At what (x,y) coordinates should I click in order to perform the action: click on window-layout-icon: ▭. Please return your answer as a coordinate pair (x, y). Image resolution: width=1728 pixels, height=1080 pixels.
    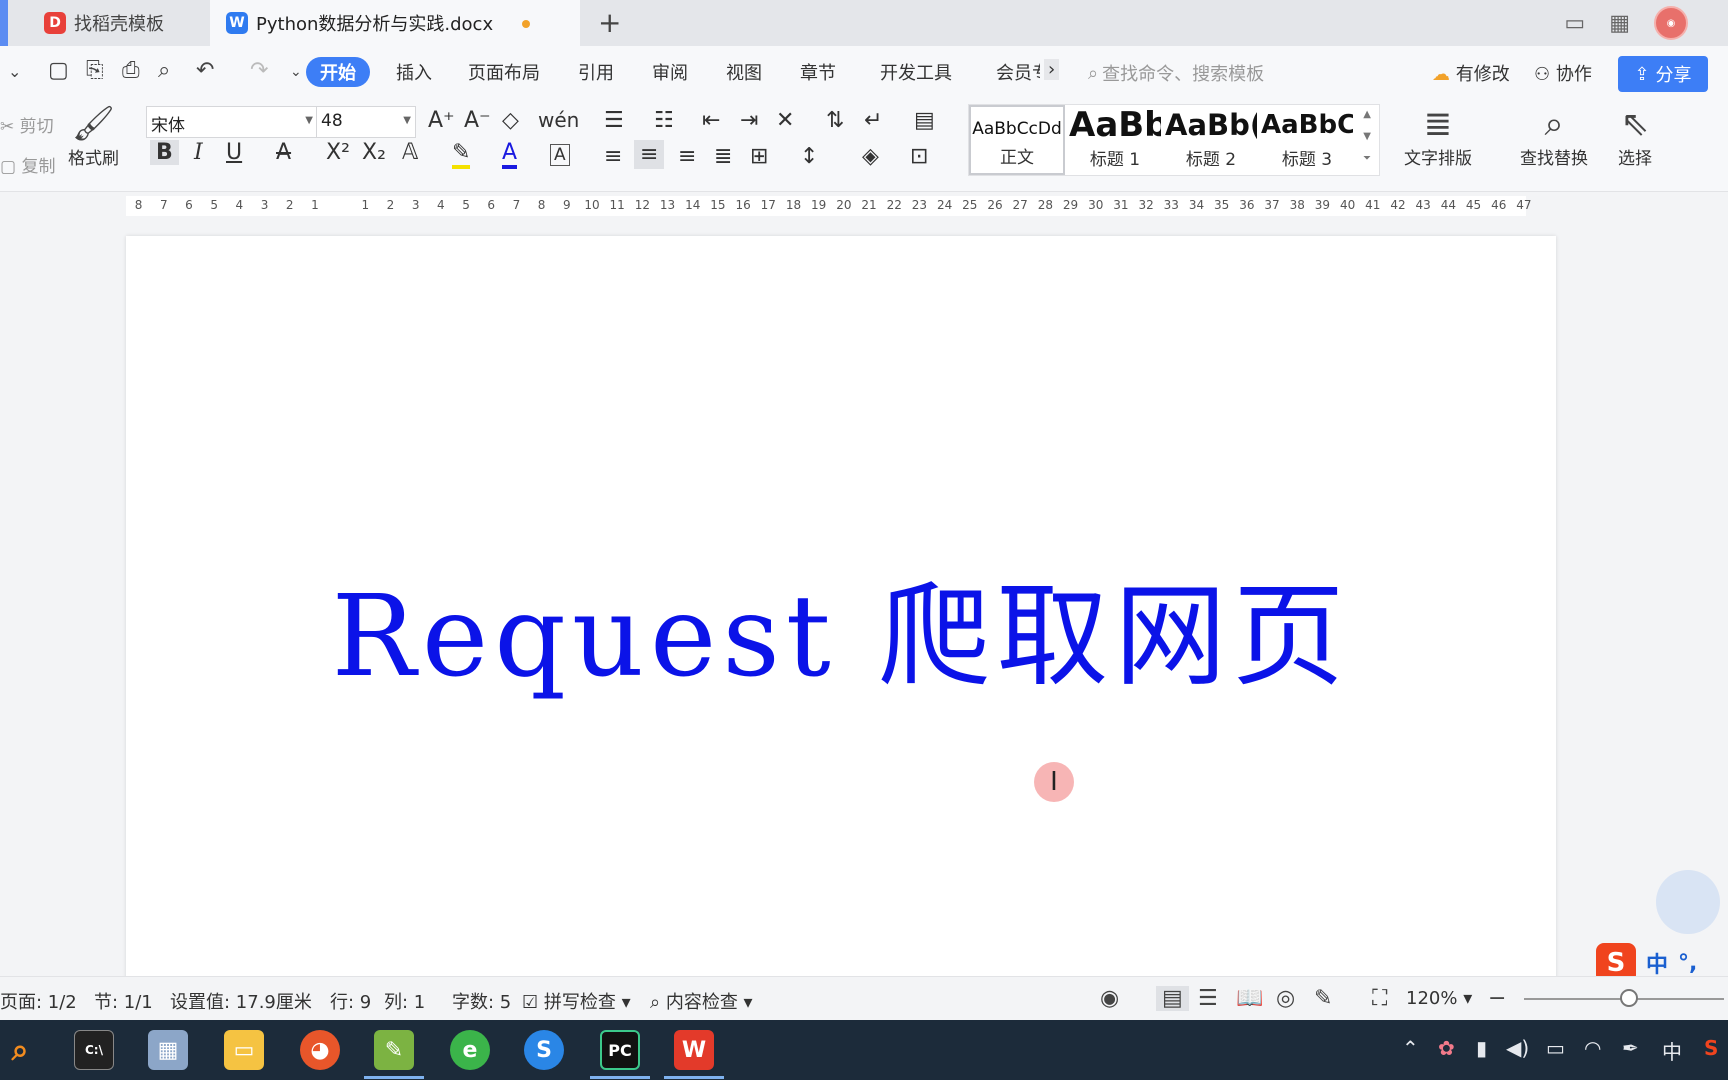
    Looking at the image, I should click on (1574, 23).